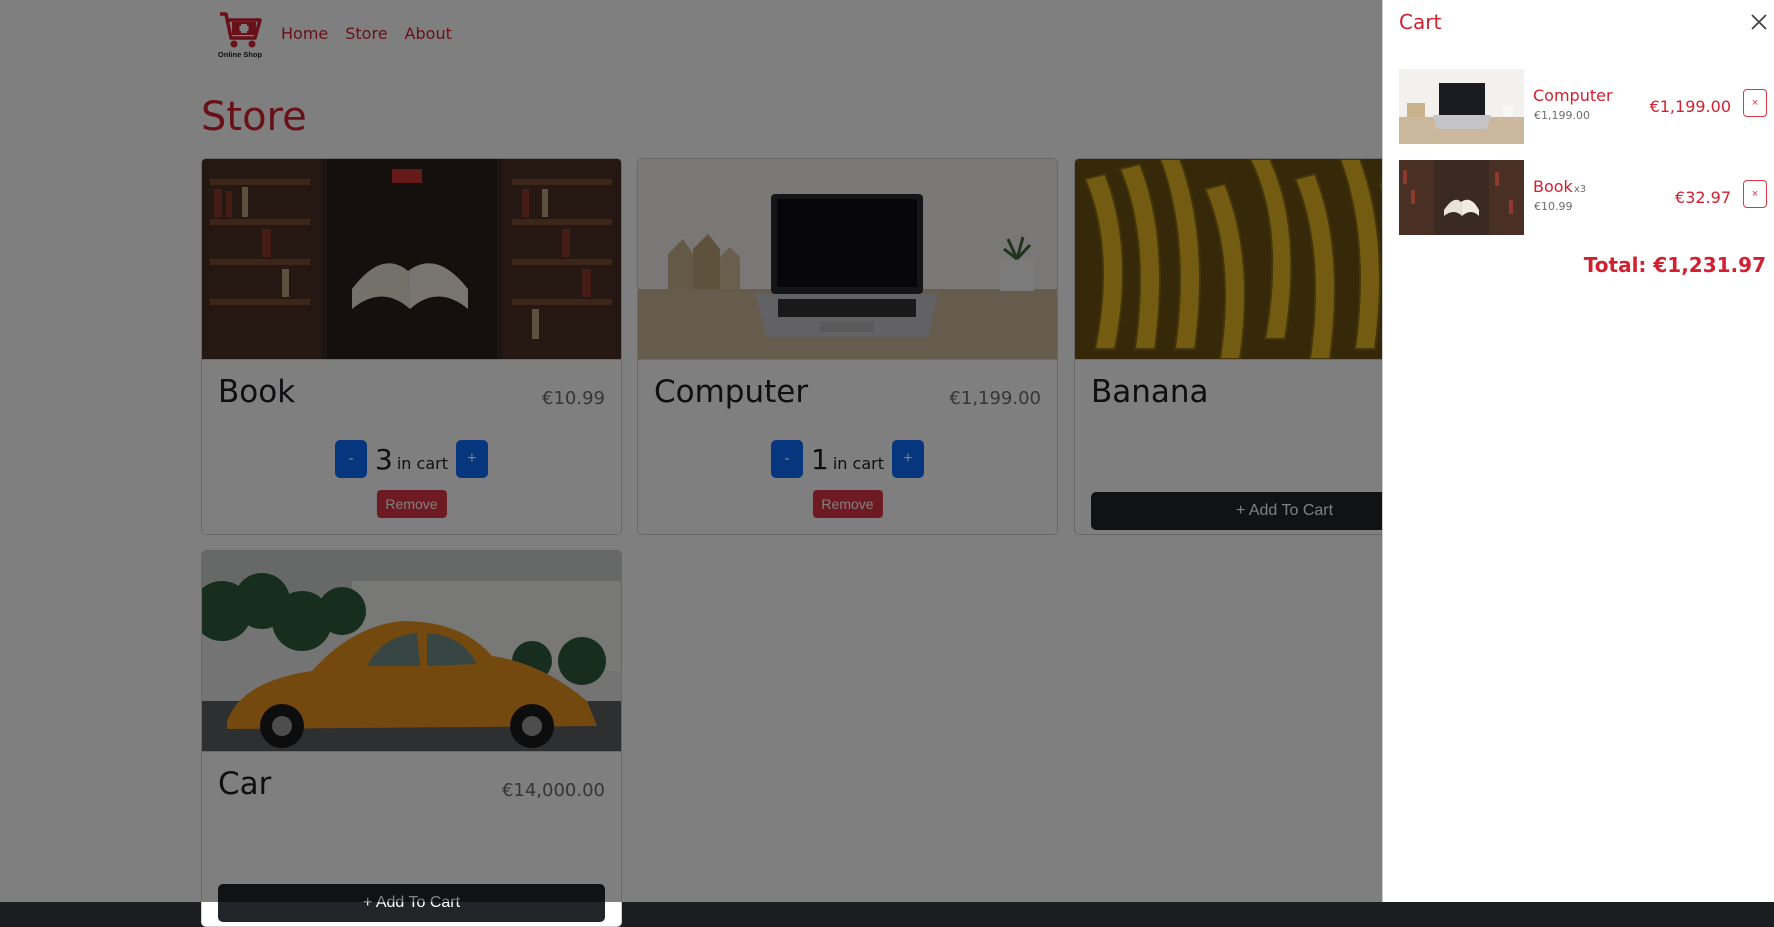 This screenshot has height=927, width=1774. Describe the element at coordinates (1703, 197) in the screenshot. I see `cart-item-total: €32.97` at that location.